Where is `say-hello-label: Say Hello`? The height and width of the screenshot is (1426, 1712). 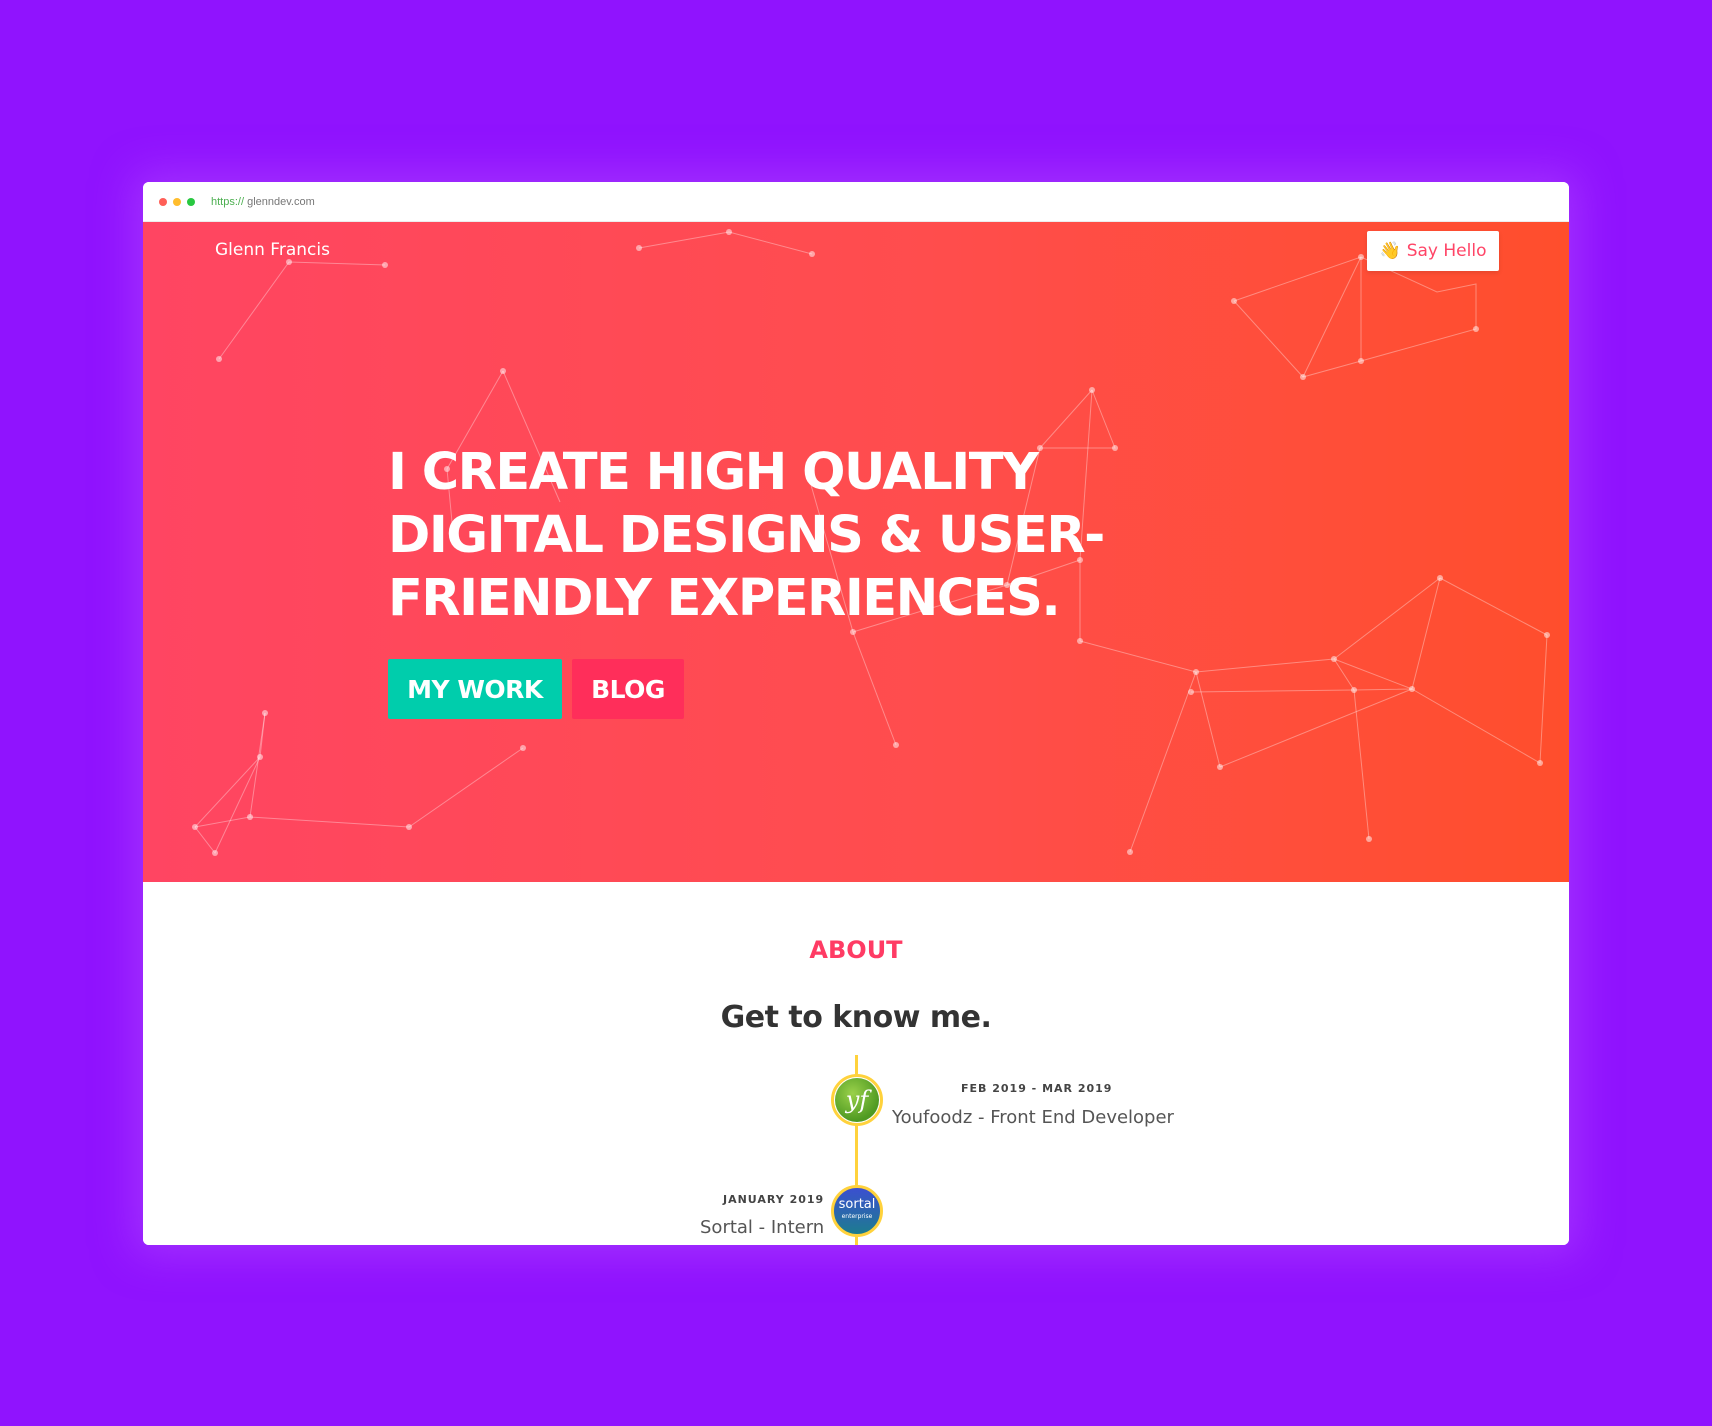 say-hello-label: Say Hello is located at coordinates (1446, 251).